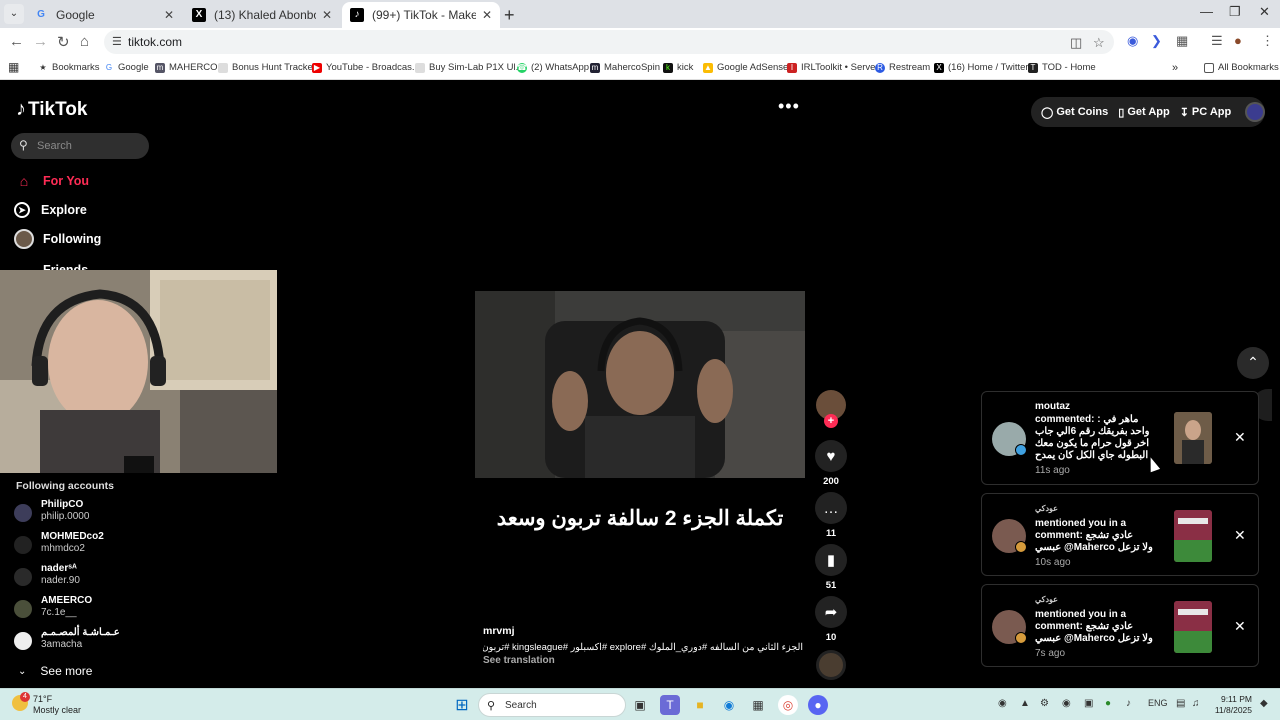 This screenshot has width=1280, height=720. What do you see at coordinates (1241, 67) in the screenshot?
I see `all-bookmarks-folder: All Bookmarks` at bounding box center [1241, 67].